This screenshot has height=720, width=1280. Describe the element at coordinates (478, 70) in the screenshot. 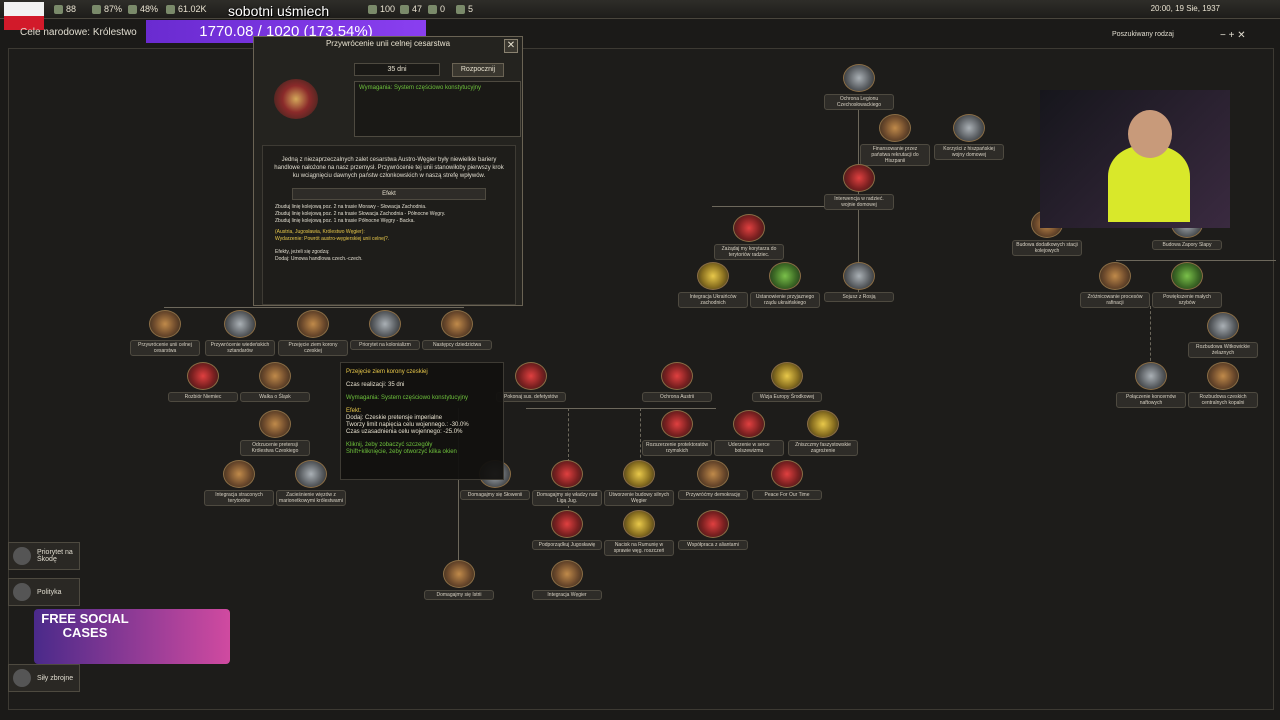

I see `start-focus-button: Rozpocznij` at that location.